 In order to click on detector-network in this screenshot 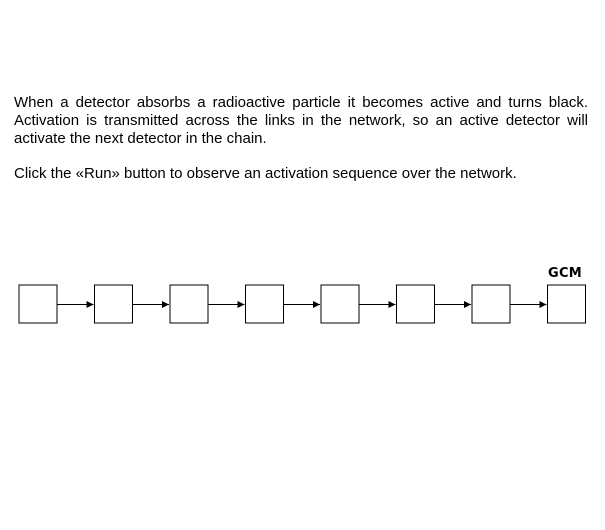, I will do `click(302, 304)`.